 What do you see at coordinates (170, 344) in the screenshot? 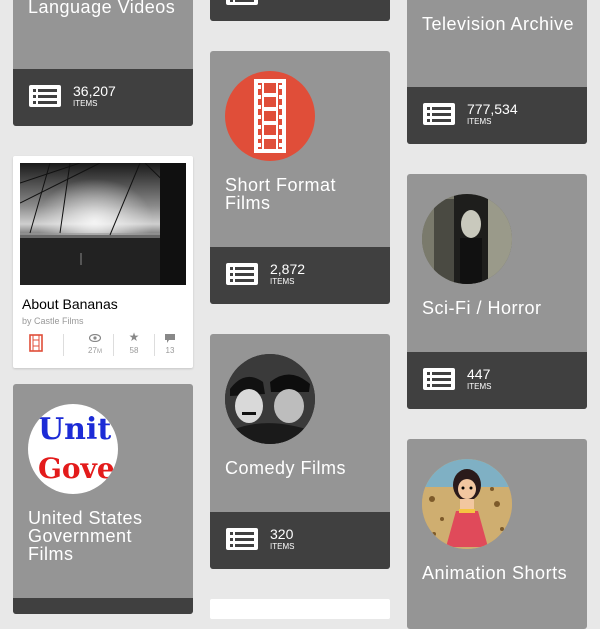
I see `reviews-stat: 13` at bounding box center [170, 344].